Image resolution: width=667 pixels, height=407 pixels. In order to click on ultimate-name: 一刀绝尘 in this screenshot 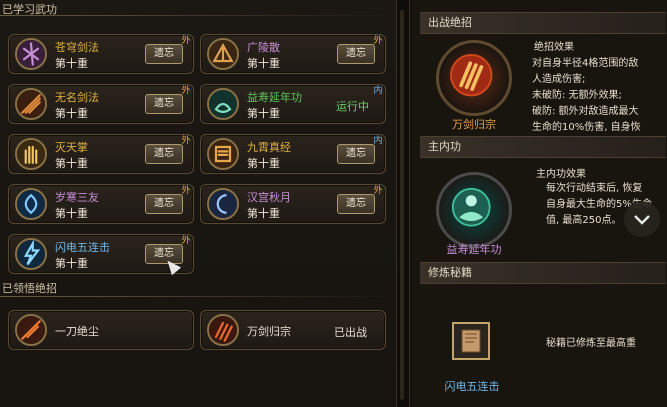, I will do `click(77, 331)`.